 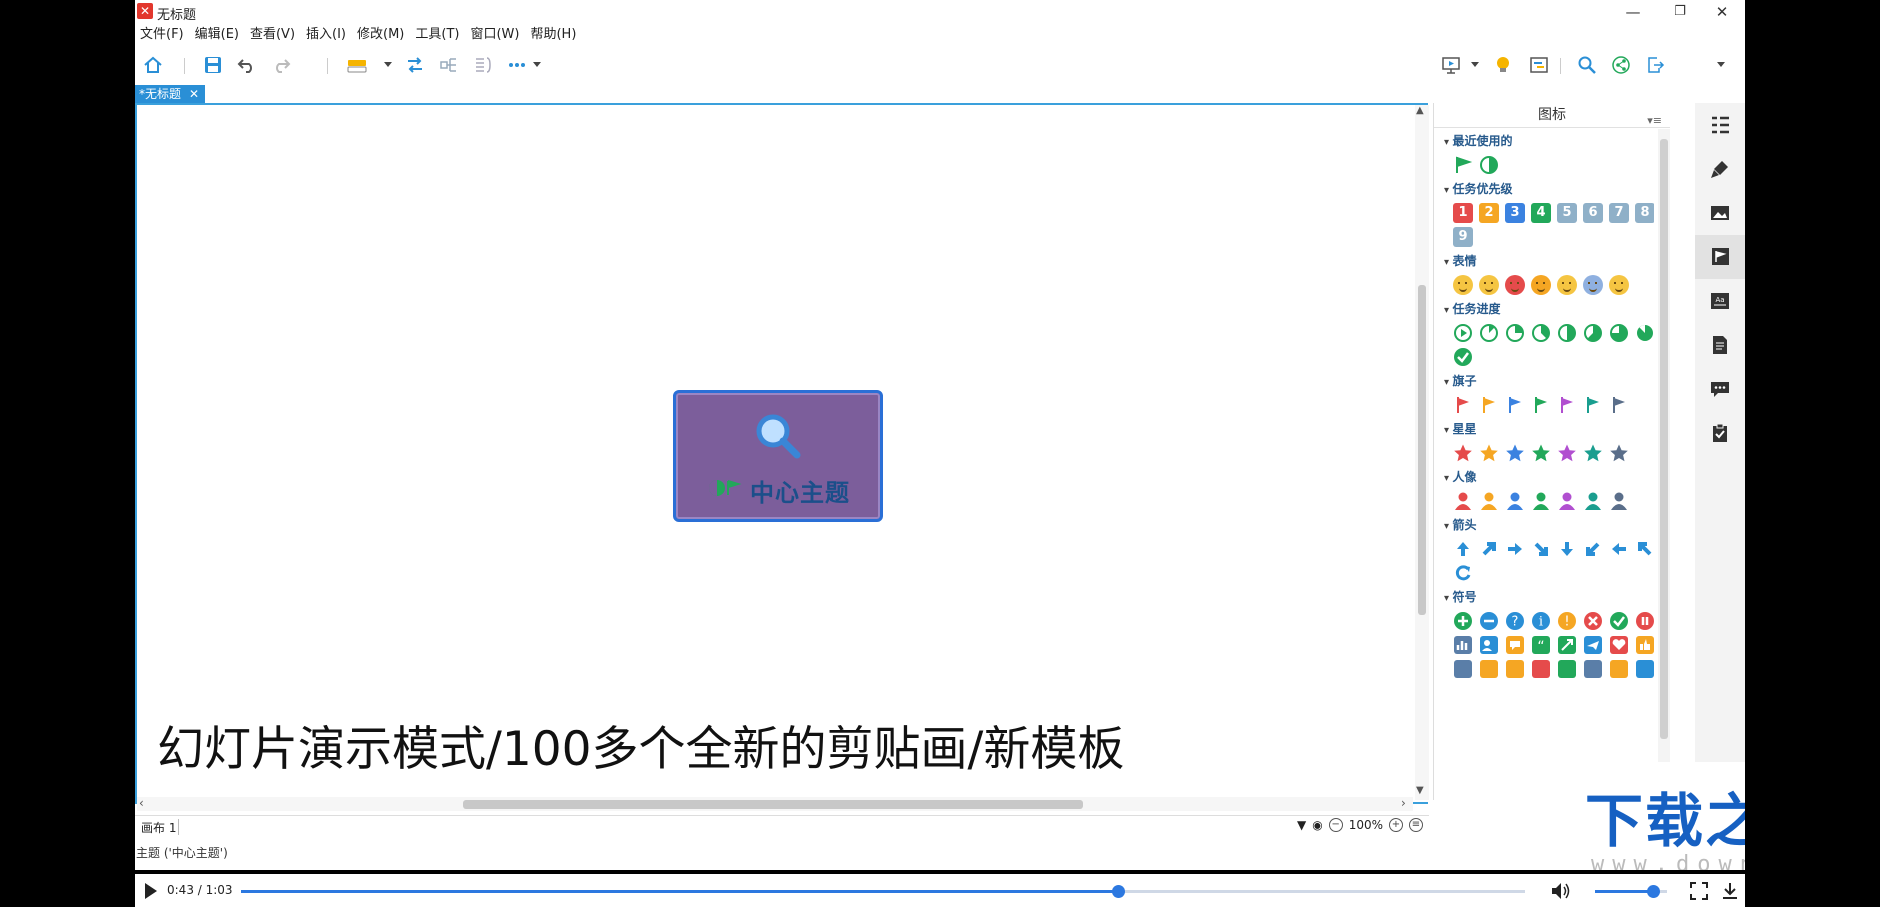 I want to click on arrow-right-icon, so click(x=1515, y=549).